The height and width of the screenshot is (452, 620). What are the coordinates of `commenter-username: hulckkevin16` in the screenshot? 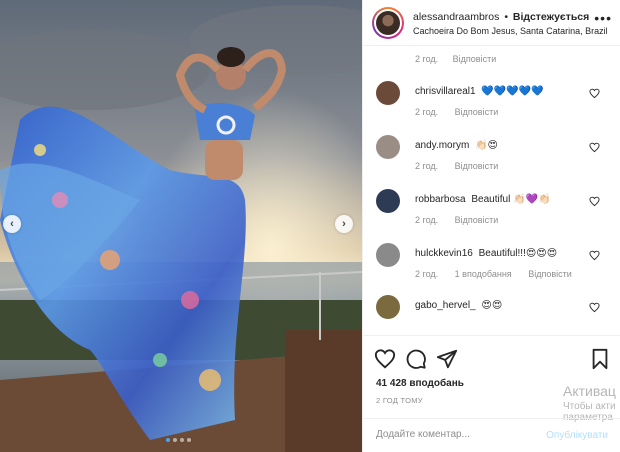 It's located at (444, 253).